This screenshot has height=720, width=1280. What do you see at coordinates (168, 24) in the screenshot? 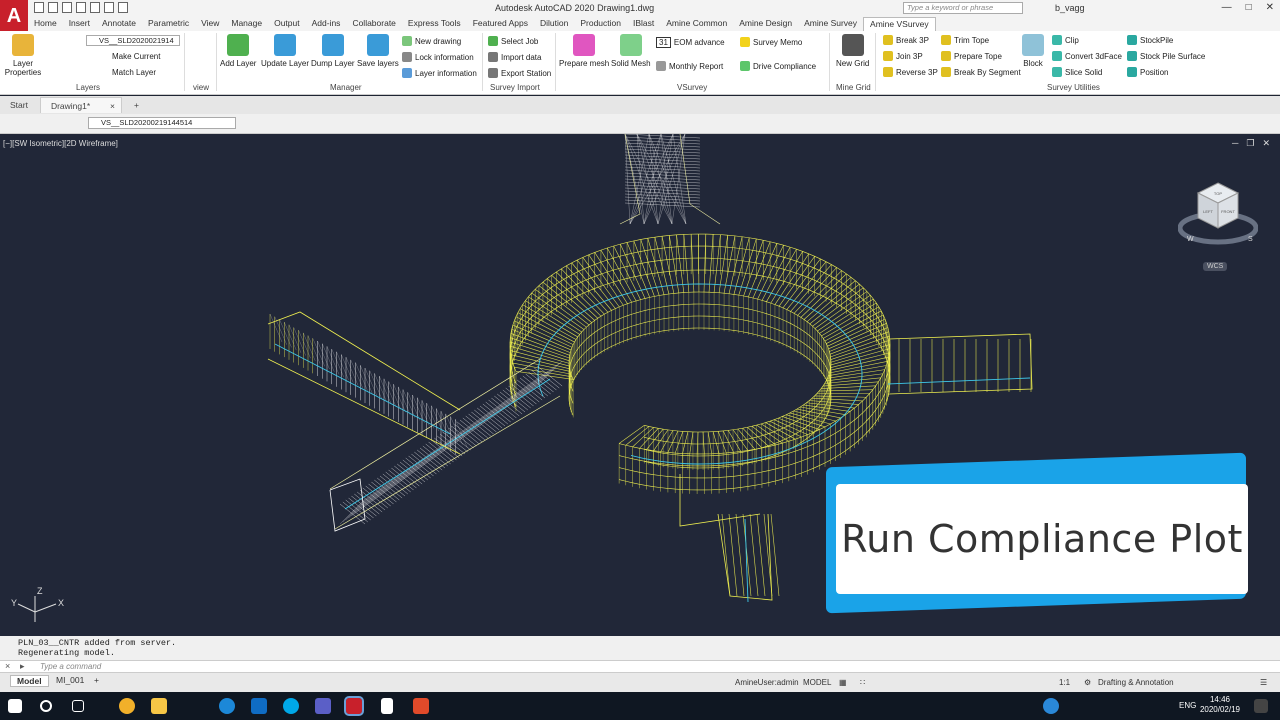
I see `tab-parametric: Parametric` at bounding box center [168, 24].